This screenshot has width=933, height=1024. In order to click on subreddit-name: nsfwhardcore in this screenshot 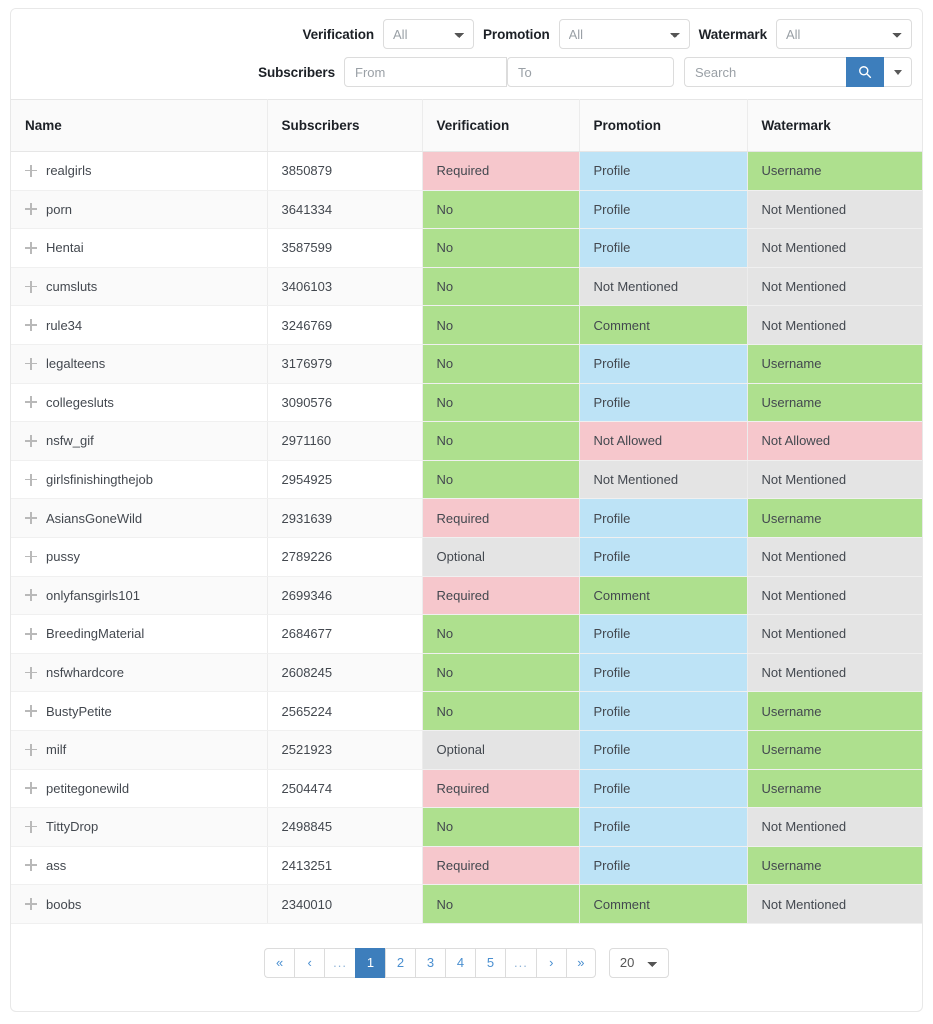, I will do `click(85, 673)`.